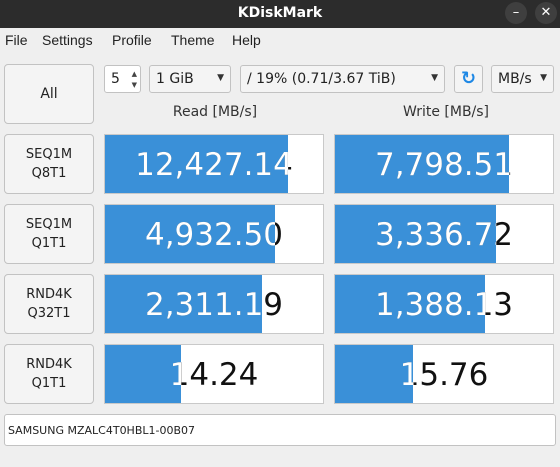 Image resolution: width=560 pixels, height=467 pixels. What do you see at coordinates (214, 374) in the screenshot?
I see `read-result-cell: 14.24 14.24` at bounding box center [214, 374].